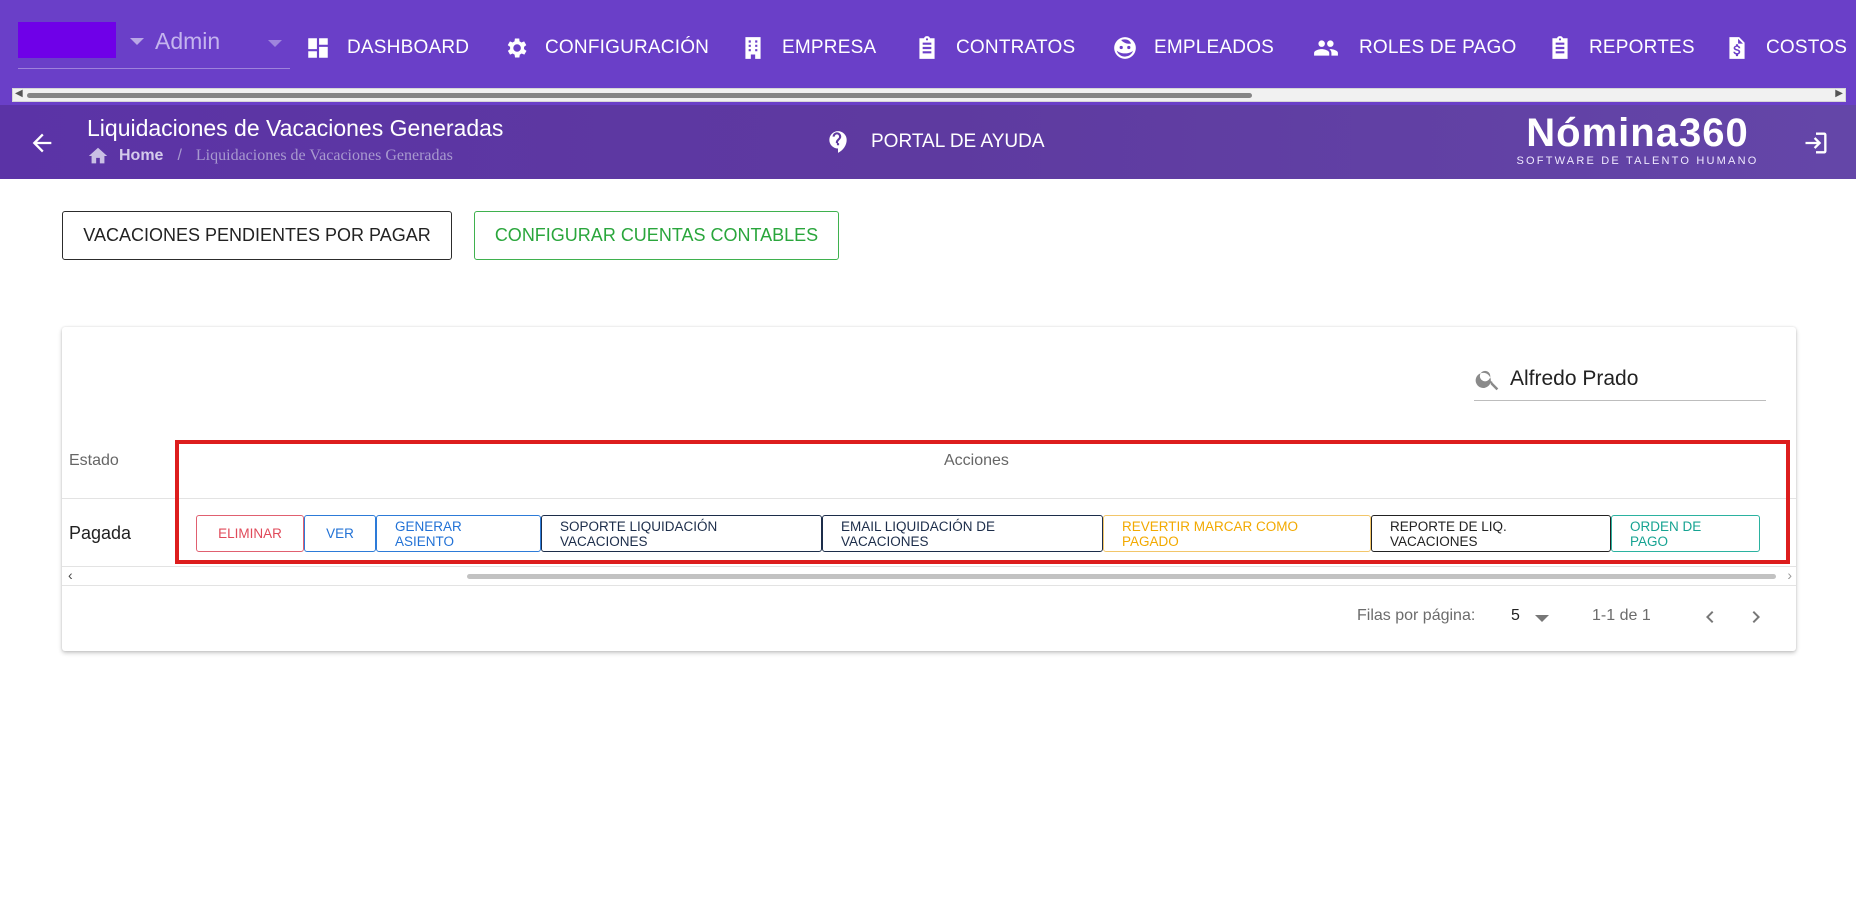 The width and height of the screenshot is (1856, 920). I want to click on scroll-right-arrow-icon: ▶, so click(1839, 93).